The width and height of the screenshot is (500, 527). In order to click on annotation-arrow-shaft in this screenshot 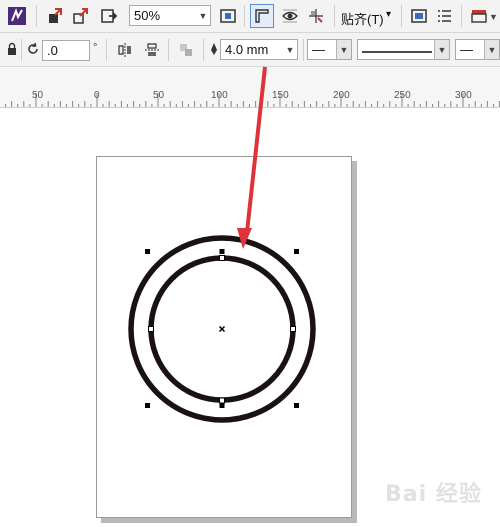, I will do `click(256, 149)`.